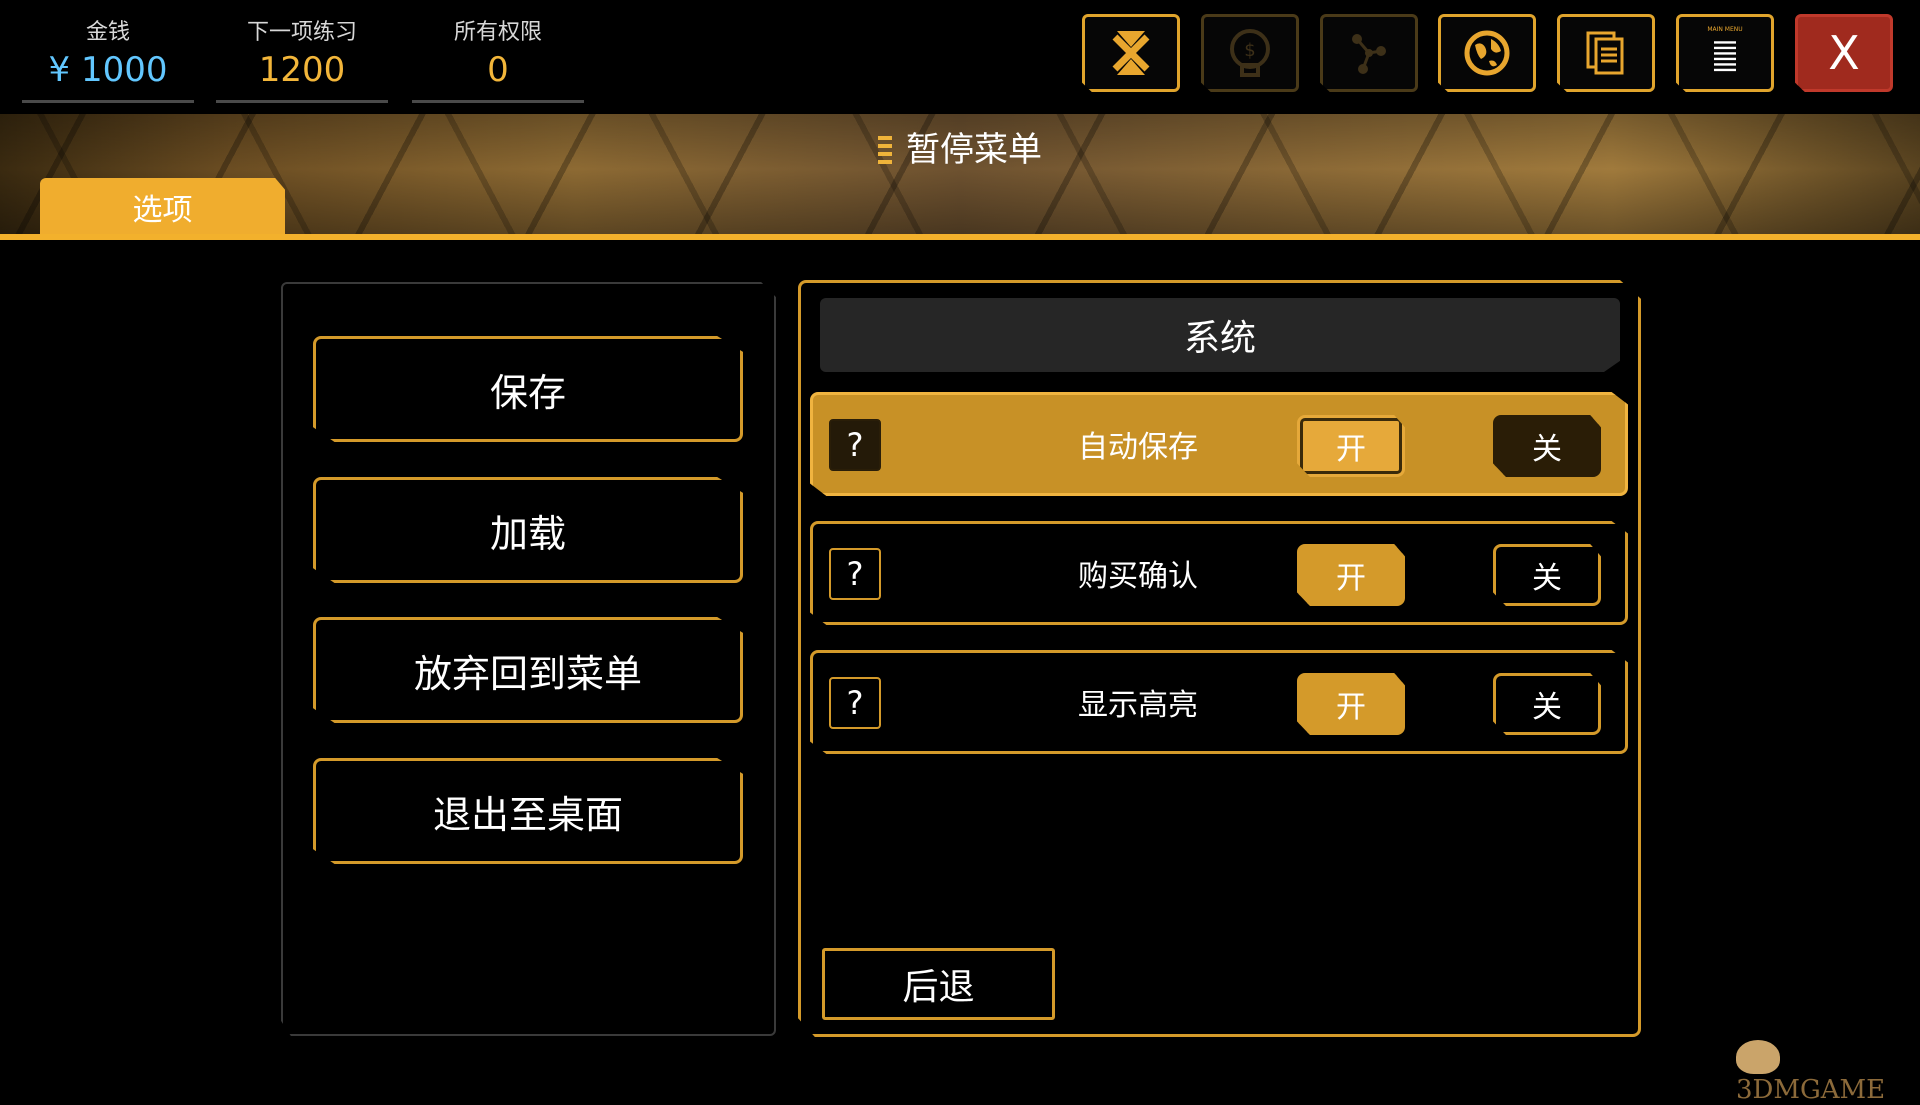 The image size is (1920, 1105). I want to click on praxis-points-underline, so click(498, 101).